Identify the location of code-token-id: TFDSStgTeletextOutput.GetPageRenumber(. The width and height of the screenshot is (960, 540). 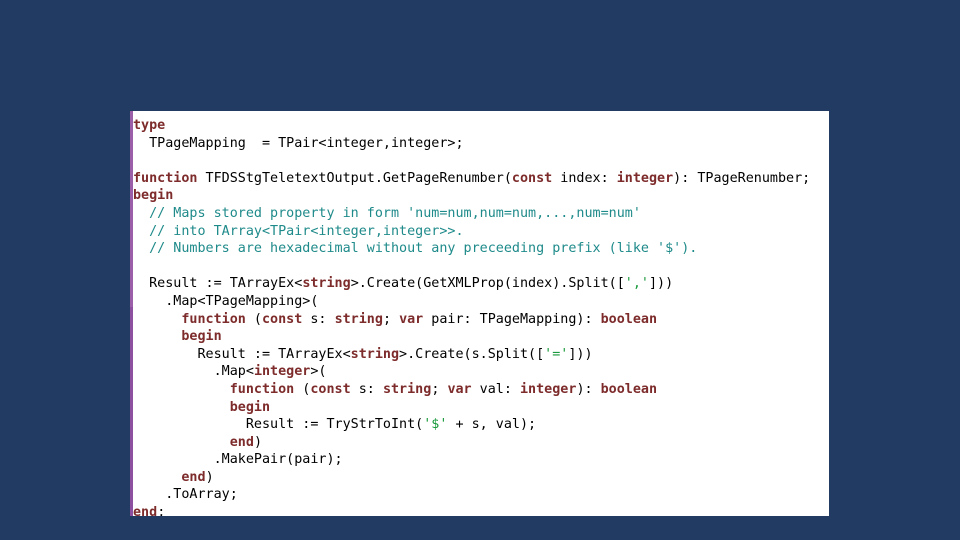
(354, 178).